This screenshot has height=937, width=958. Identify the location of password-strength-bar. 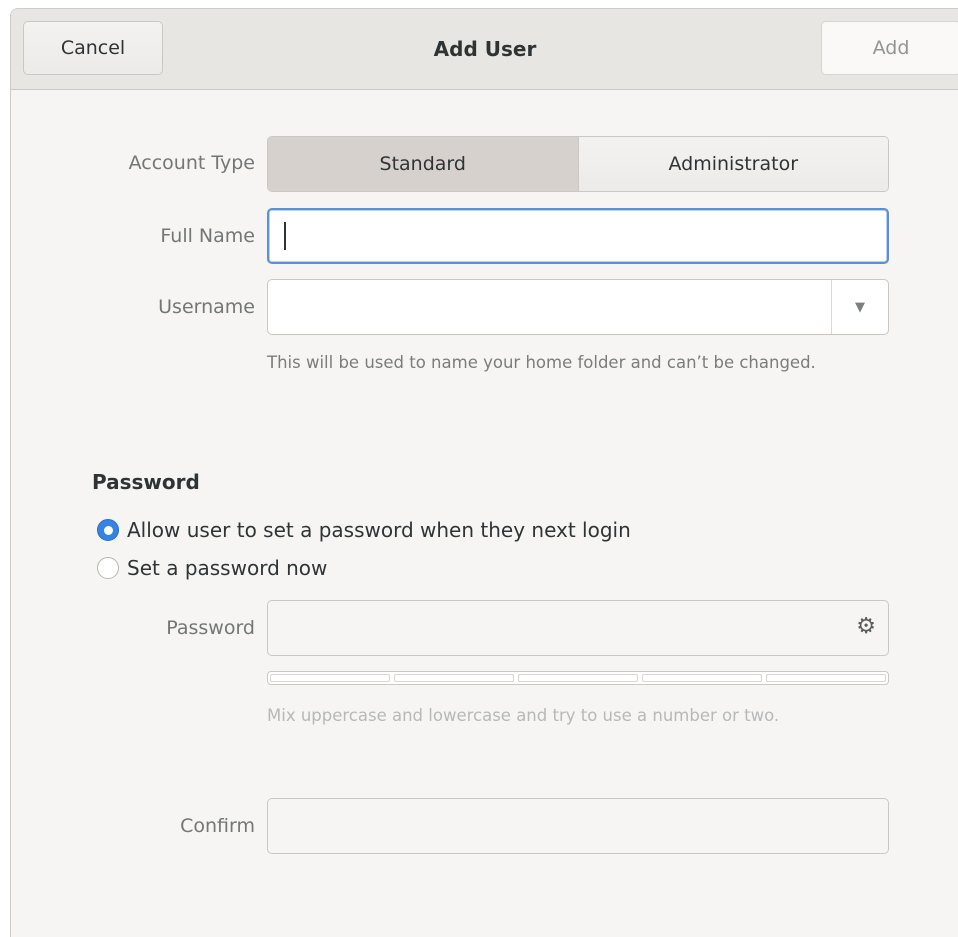
(578, 678).